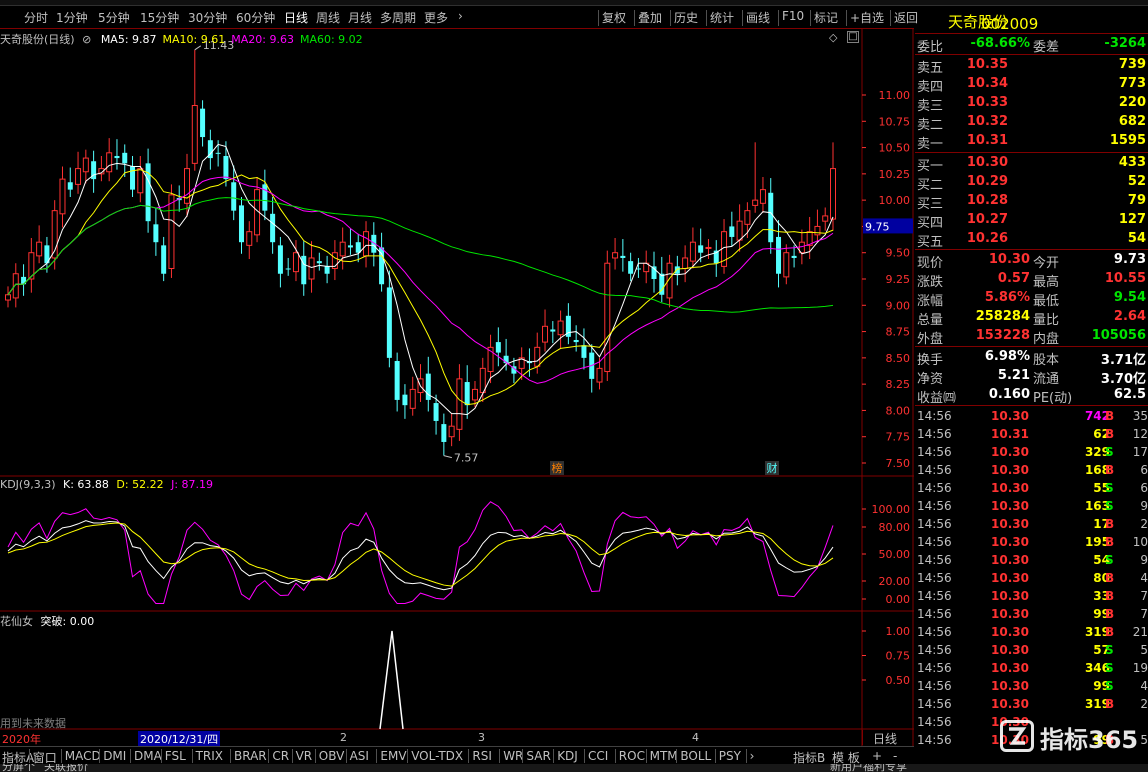 The image size is (1148, 772). What do you see at coordinates (826, 17) in the screenshot?
I see `action-6: 标记` at bounding box center [826, 17].